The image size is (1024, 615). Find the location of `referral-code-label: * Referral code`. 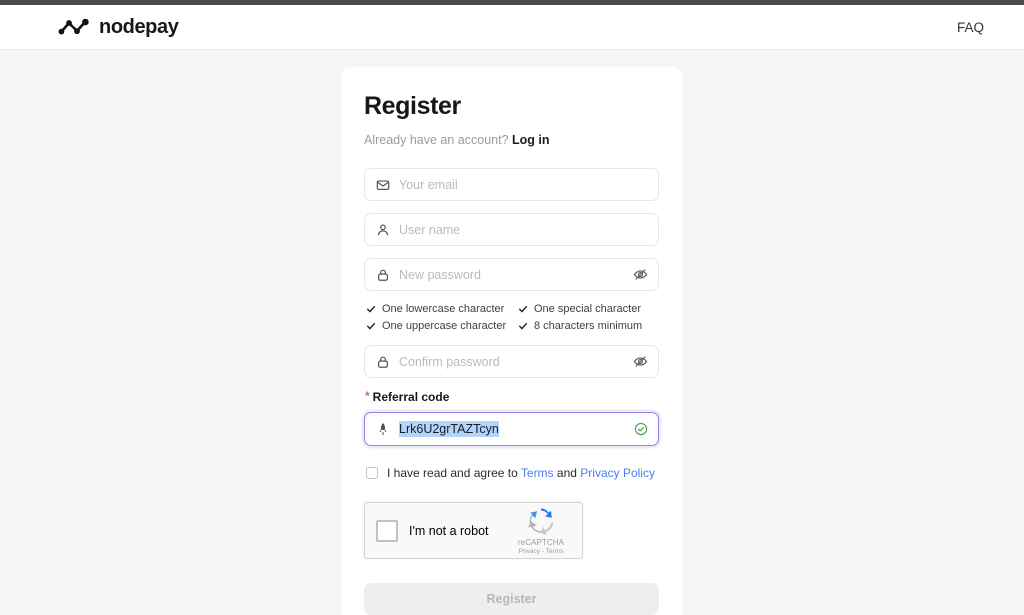

referral-code-label: * Referral code is located at coordinates (512, 397).